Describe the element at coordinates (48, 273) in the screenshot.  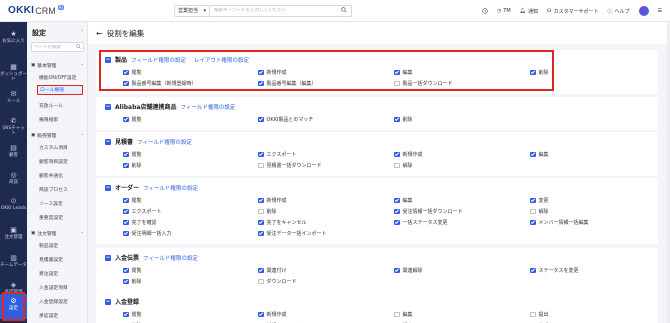
I see `settings-nav-item: 受注設定` at that location.